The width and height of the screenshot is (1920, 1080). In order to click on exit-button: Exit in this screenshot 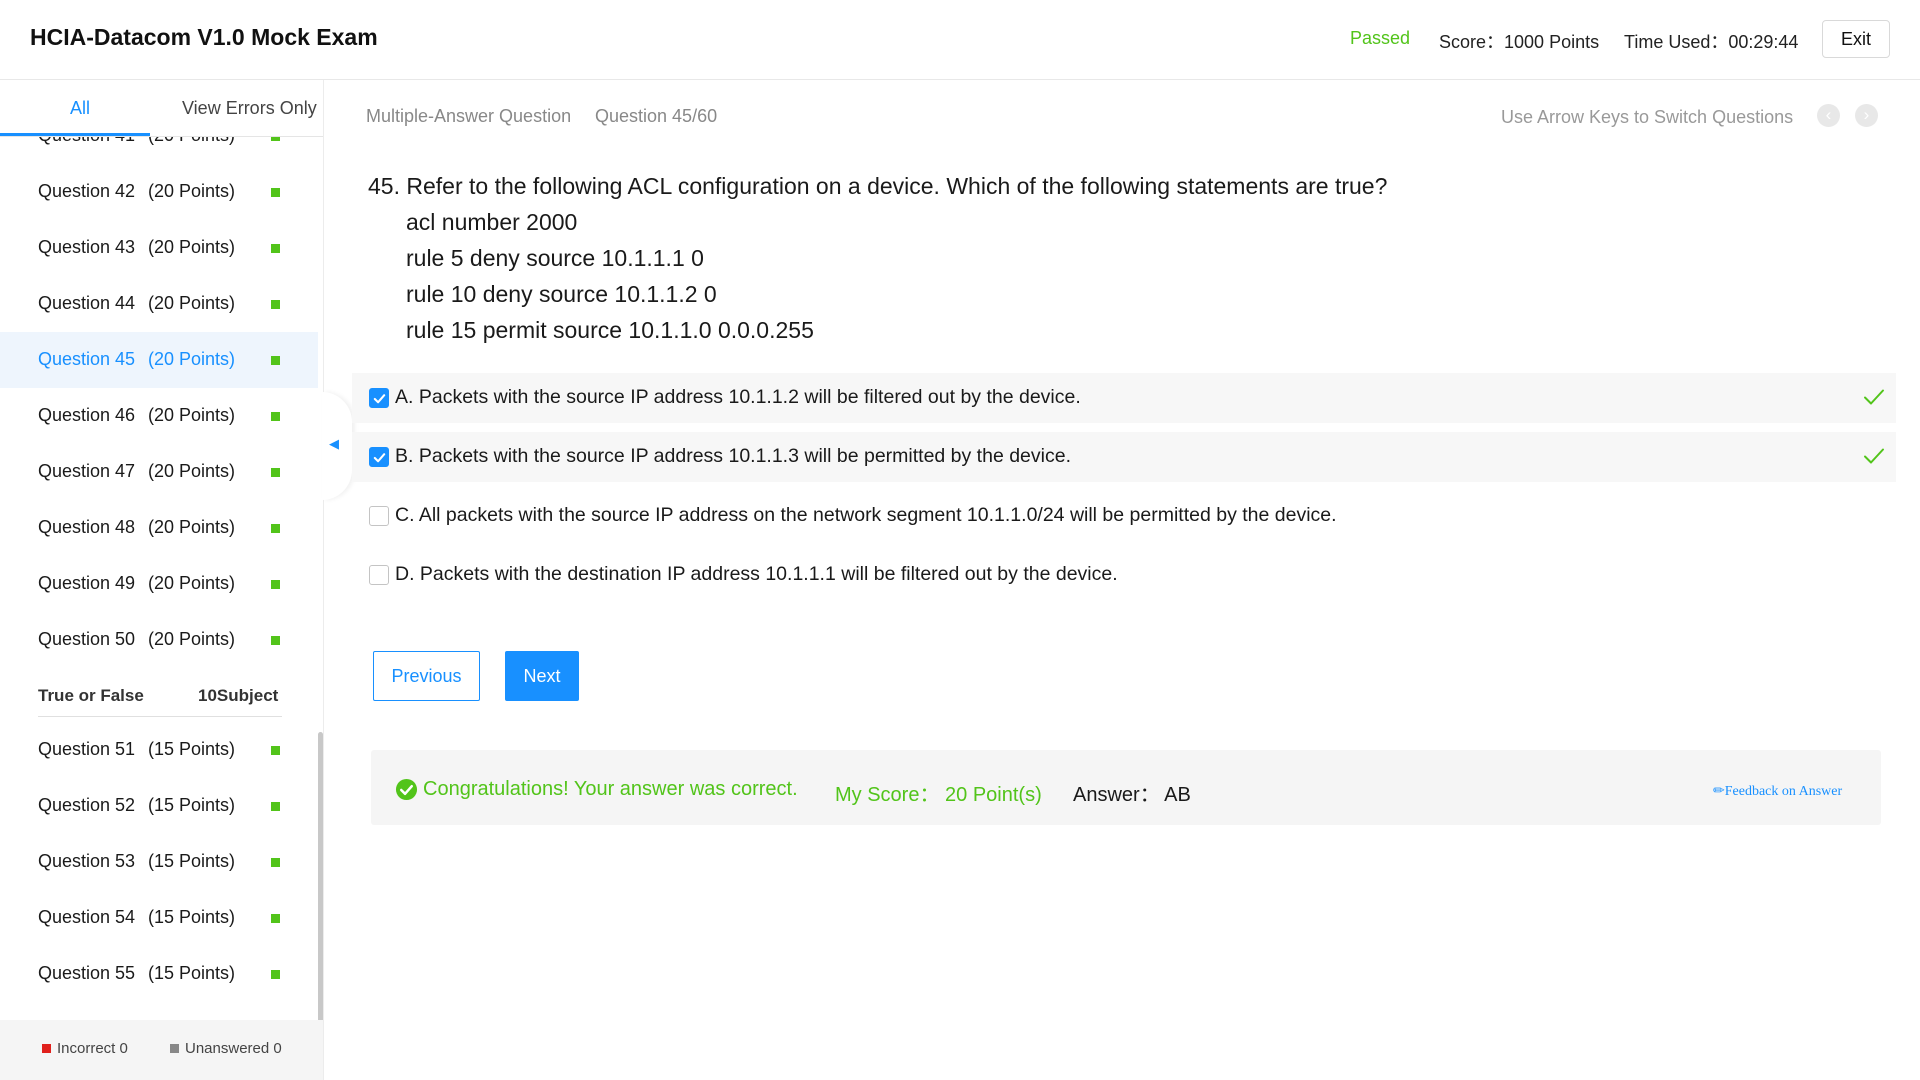, I will do `click(1856, 39)`.